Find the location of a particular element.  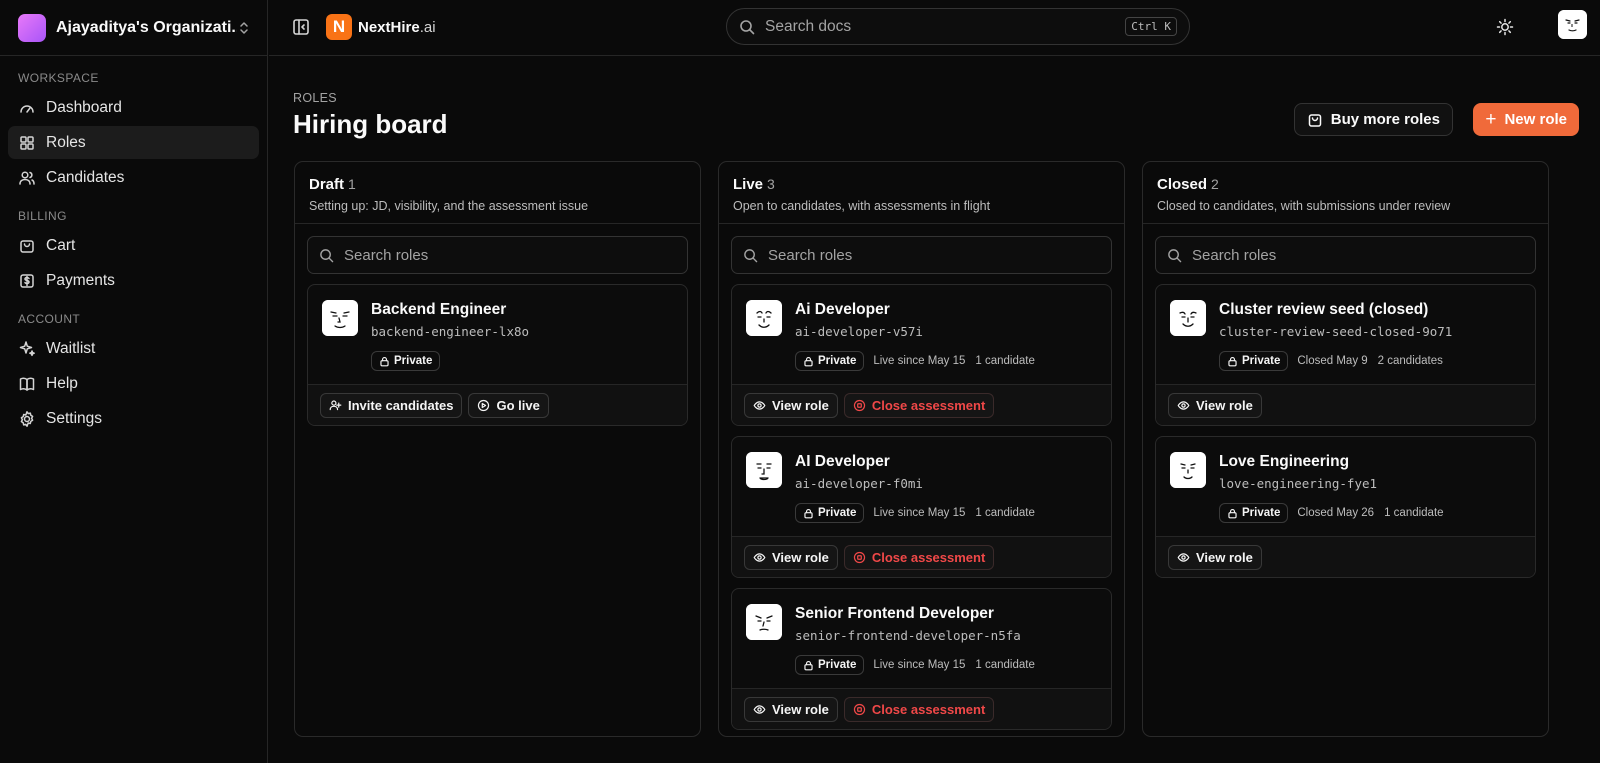

gear-icon is located at coordinates (27, 418).